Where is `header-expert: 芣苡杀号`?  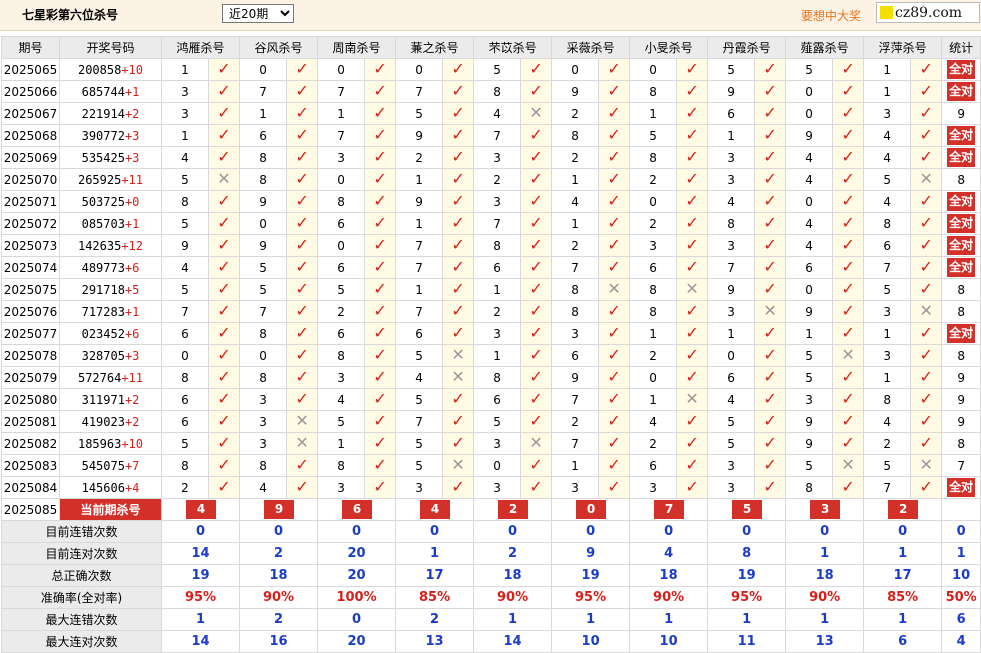 header-expert: 芣苡杀号 is located at coordinates (513, 47).